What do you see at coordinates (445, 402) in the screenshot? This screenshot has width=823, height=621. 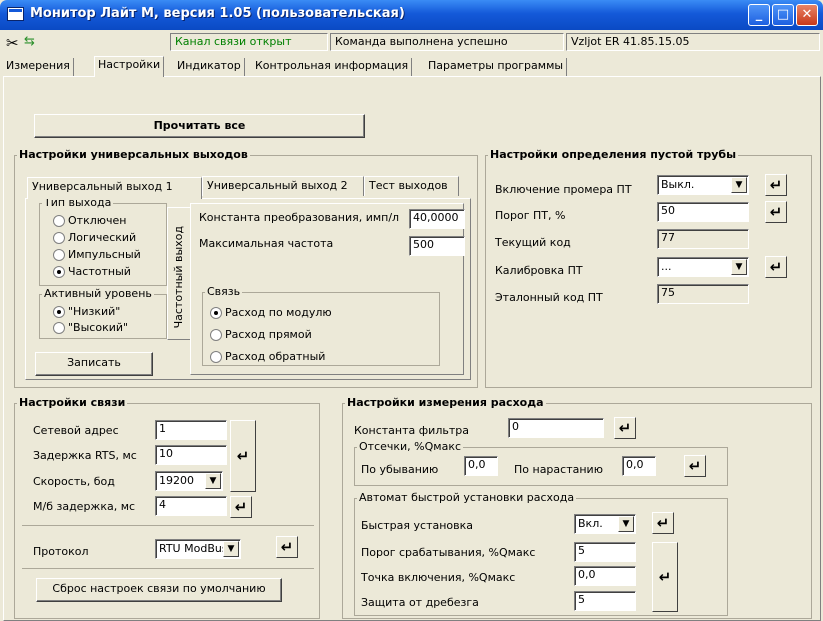 I see `flow-title: Настройки измерения расхода` at bounding box center [445, 402].